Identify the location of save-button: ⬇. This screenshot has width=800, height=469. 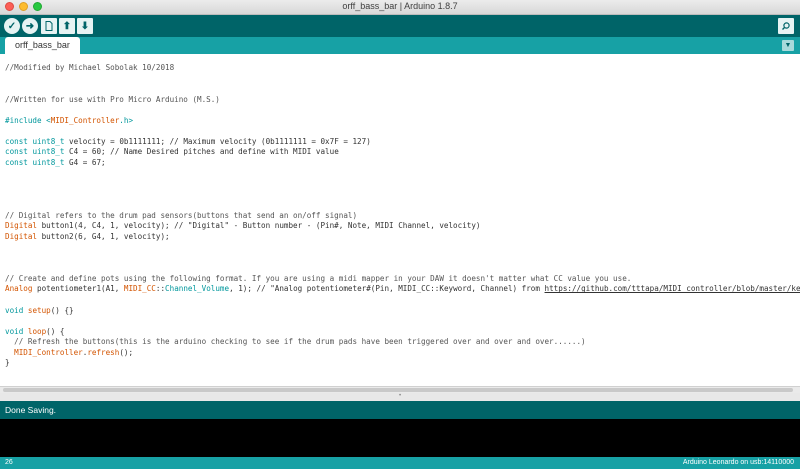
(85, 26).